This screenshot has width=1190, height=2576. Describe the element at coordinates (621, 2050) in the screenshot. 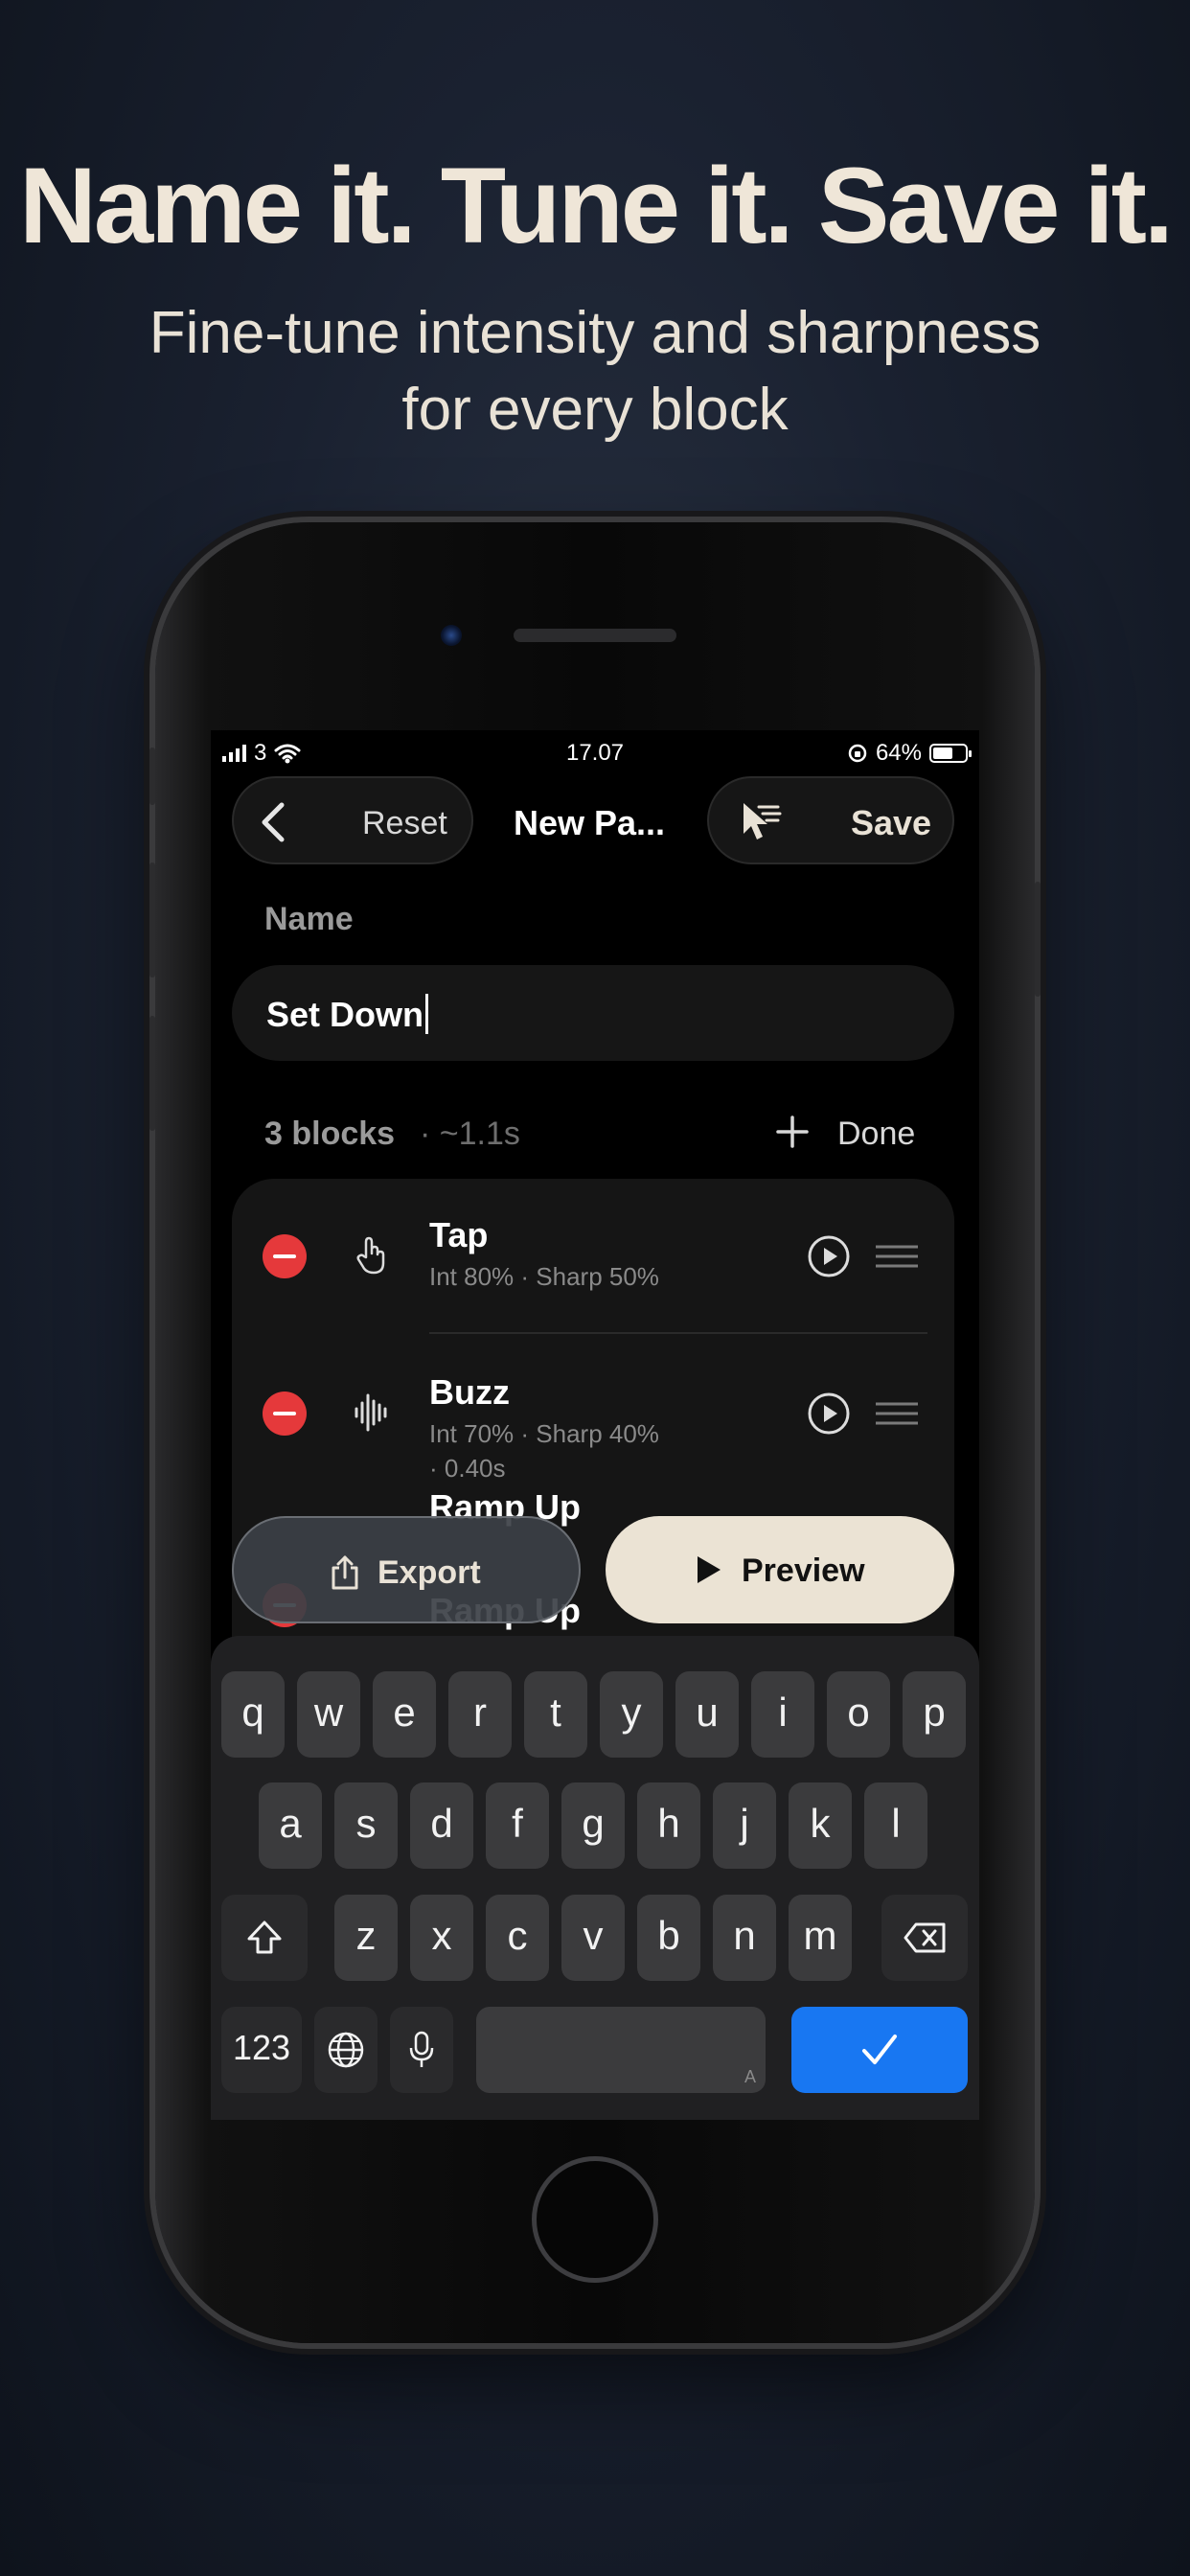

I see `space-bar: A` at that location.